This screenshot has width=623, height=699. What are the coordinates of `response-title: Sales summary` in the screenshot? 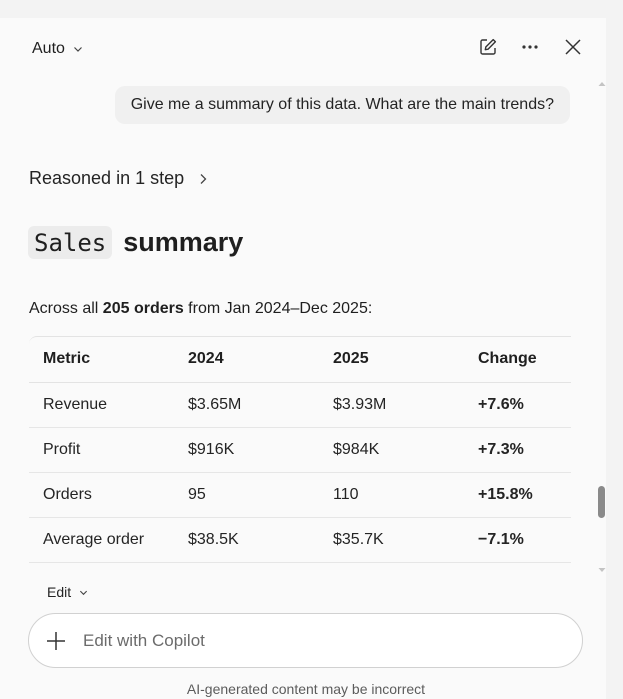 It's located at (135, 242).